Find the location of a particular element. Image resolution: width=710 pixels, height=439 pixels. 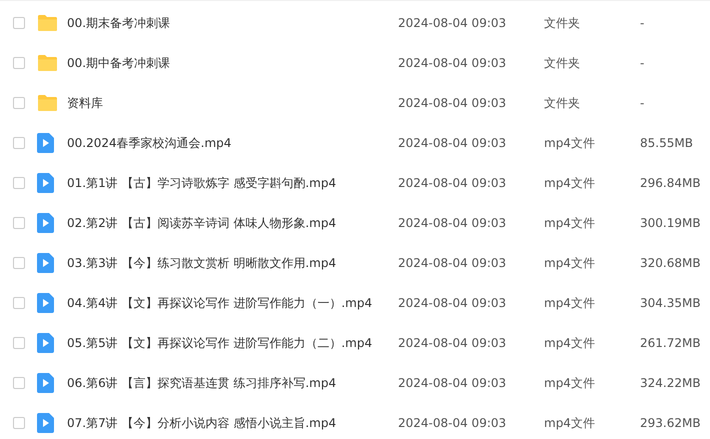

file-size: 296.84MB is located at coordinates (671, 183).